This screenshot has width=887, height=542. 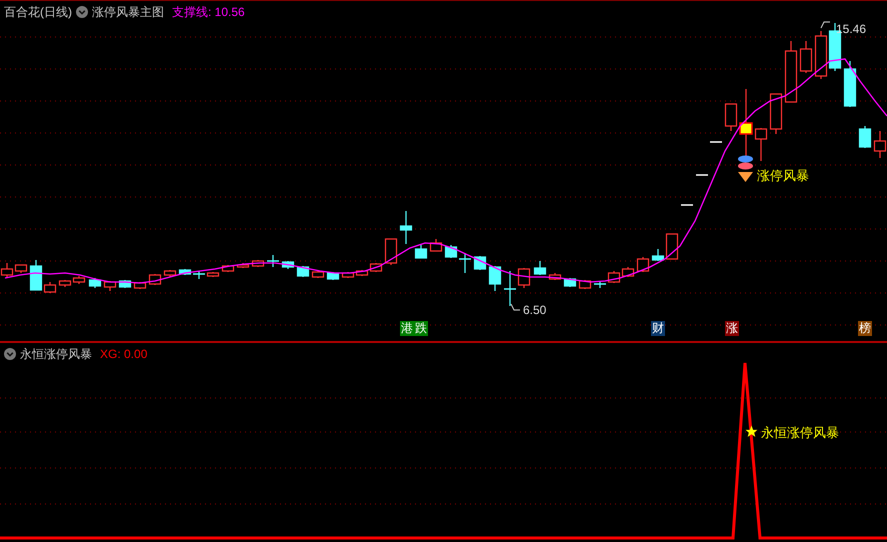 What do you see at coordinates (865, 328) in the screenshot?
I see `signal-badge: 榜` at bounding box center [865, 328].